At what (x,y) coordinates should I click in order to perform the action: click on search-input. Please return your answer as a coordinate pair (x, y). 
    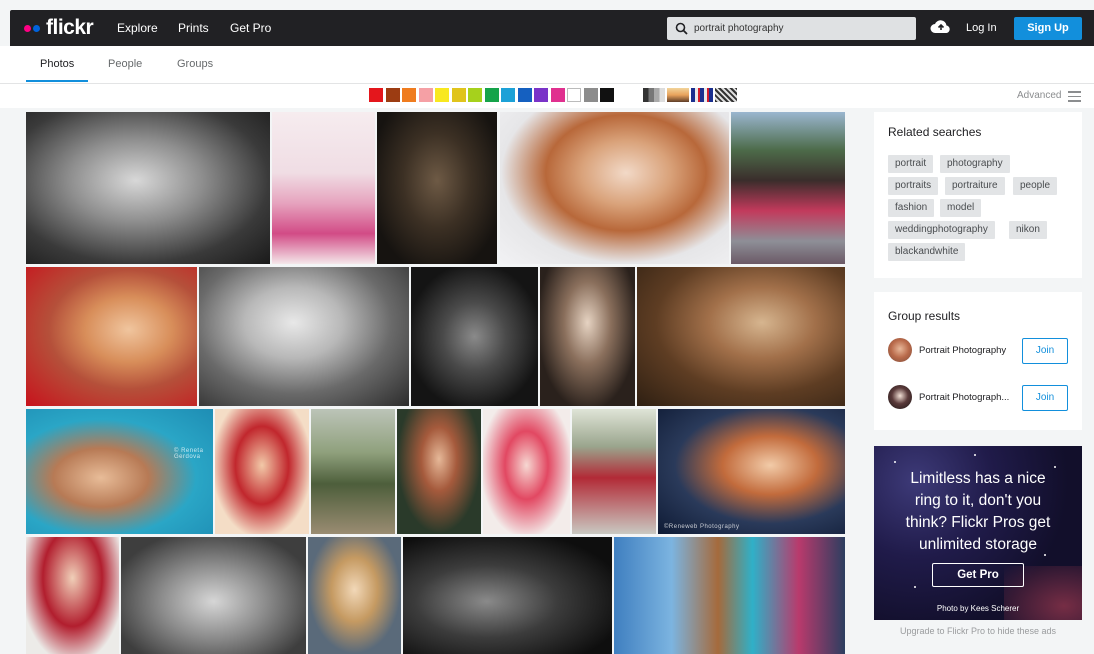
    Looking at the image, I should click on (801, 28).